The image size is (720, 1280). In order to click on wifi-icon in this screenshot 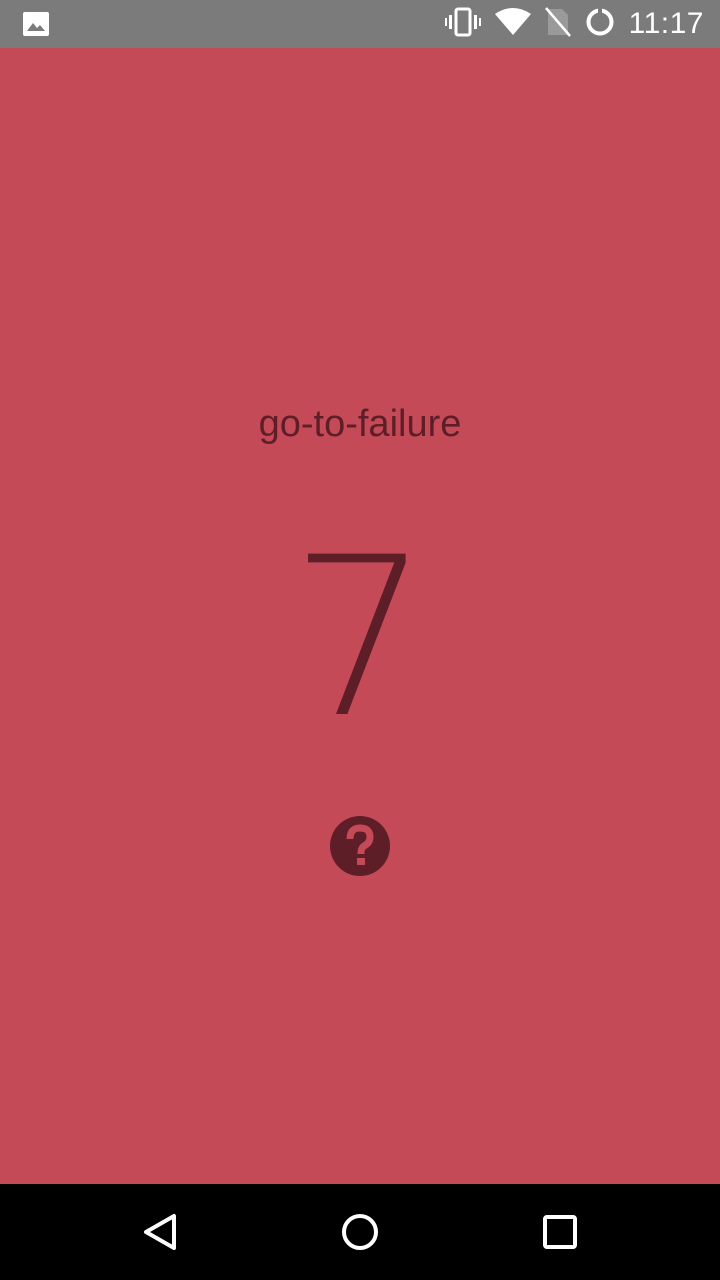, I will do `click(512, 24)`.